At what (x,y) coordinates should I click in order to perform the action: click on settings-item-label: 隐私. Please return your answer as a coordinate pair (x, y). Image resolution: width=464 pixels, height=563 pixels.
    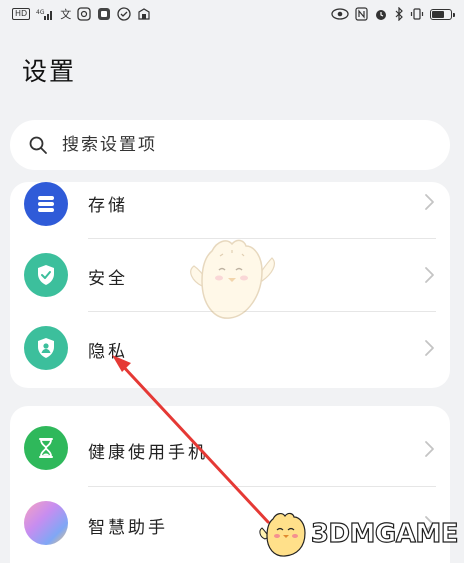
    Looking at the image, I should click on (108, 352).